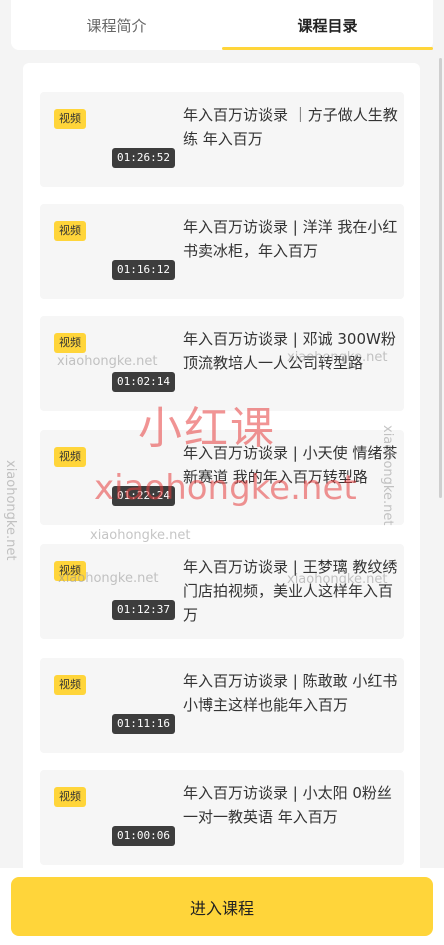  Describe the element at coordinates (289, 351) in the screenshot. I see `course-item-title: 年入百万访谈录 | 邓诚 300W粉 顶流教培人一人公司转型路` at that location.